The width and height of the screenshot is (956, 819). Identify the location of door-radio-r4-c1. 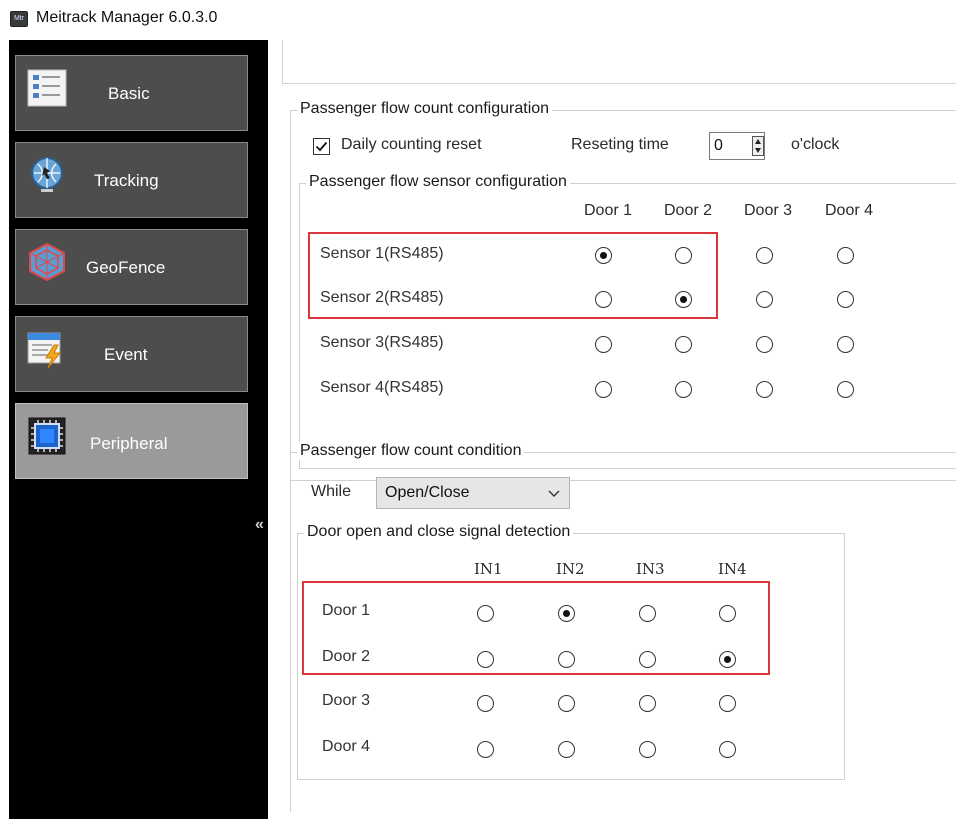
(485, 749).